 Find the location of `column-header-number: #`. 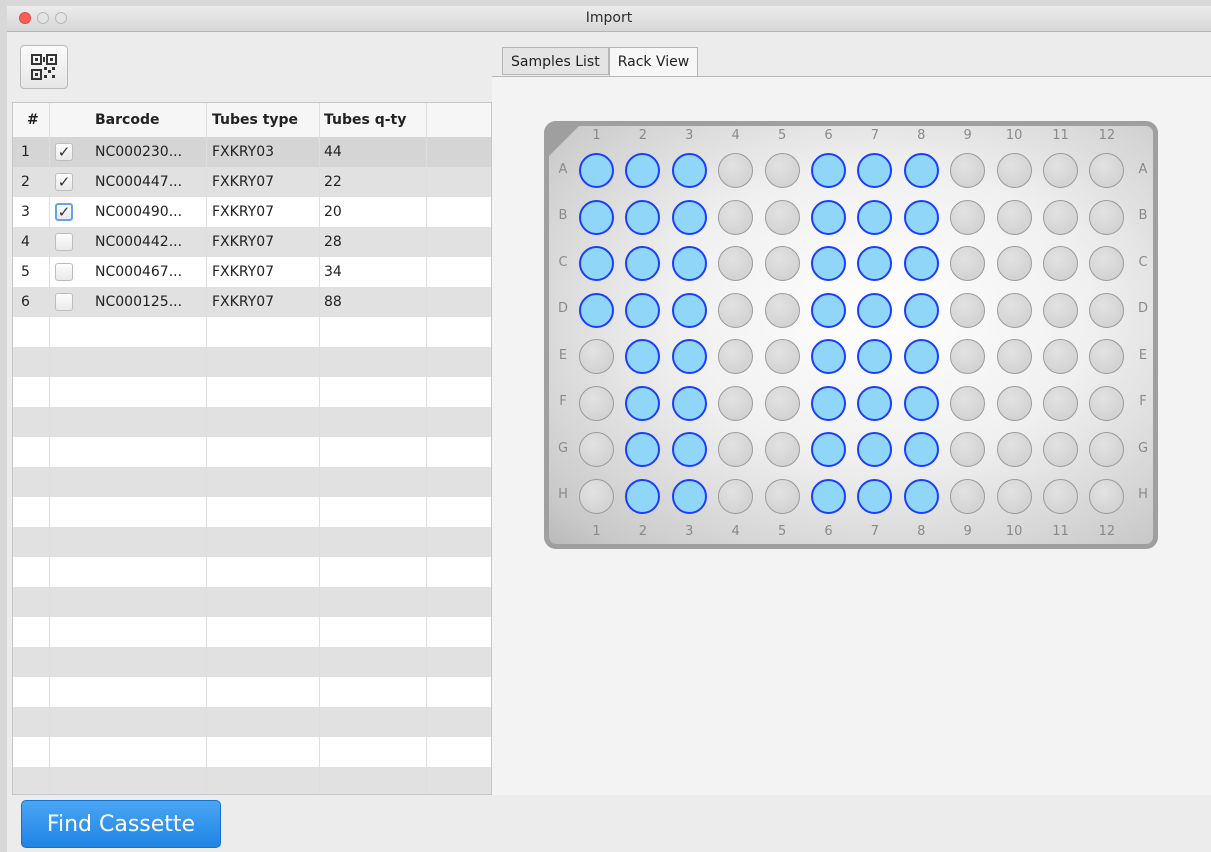

column-header-number: # is located at coordinates (33, 120).